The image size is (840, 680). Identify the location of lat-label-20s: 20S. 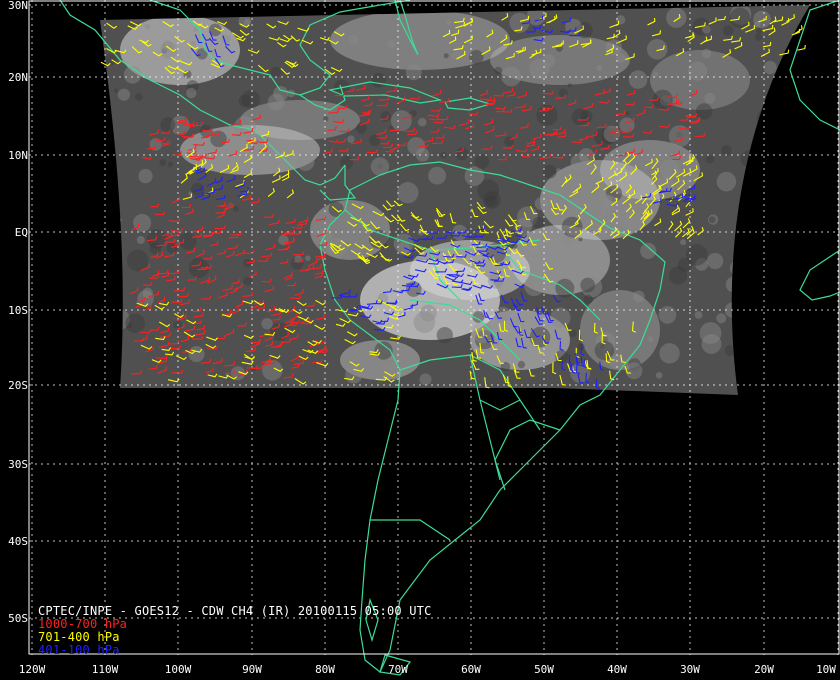
(18, 385).